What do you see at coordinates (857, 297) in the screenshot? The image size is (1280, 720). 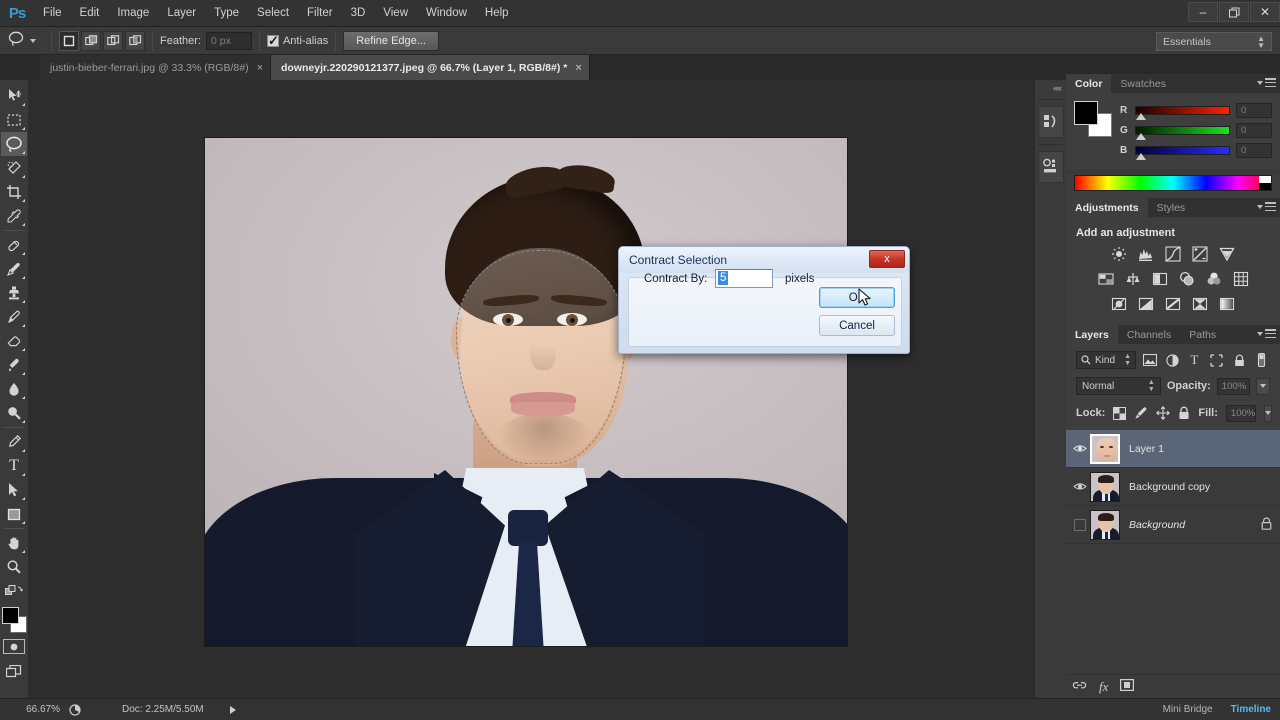 I see `ok-button: OK` at bounding box center [857, 297].